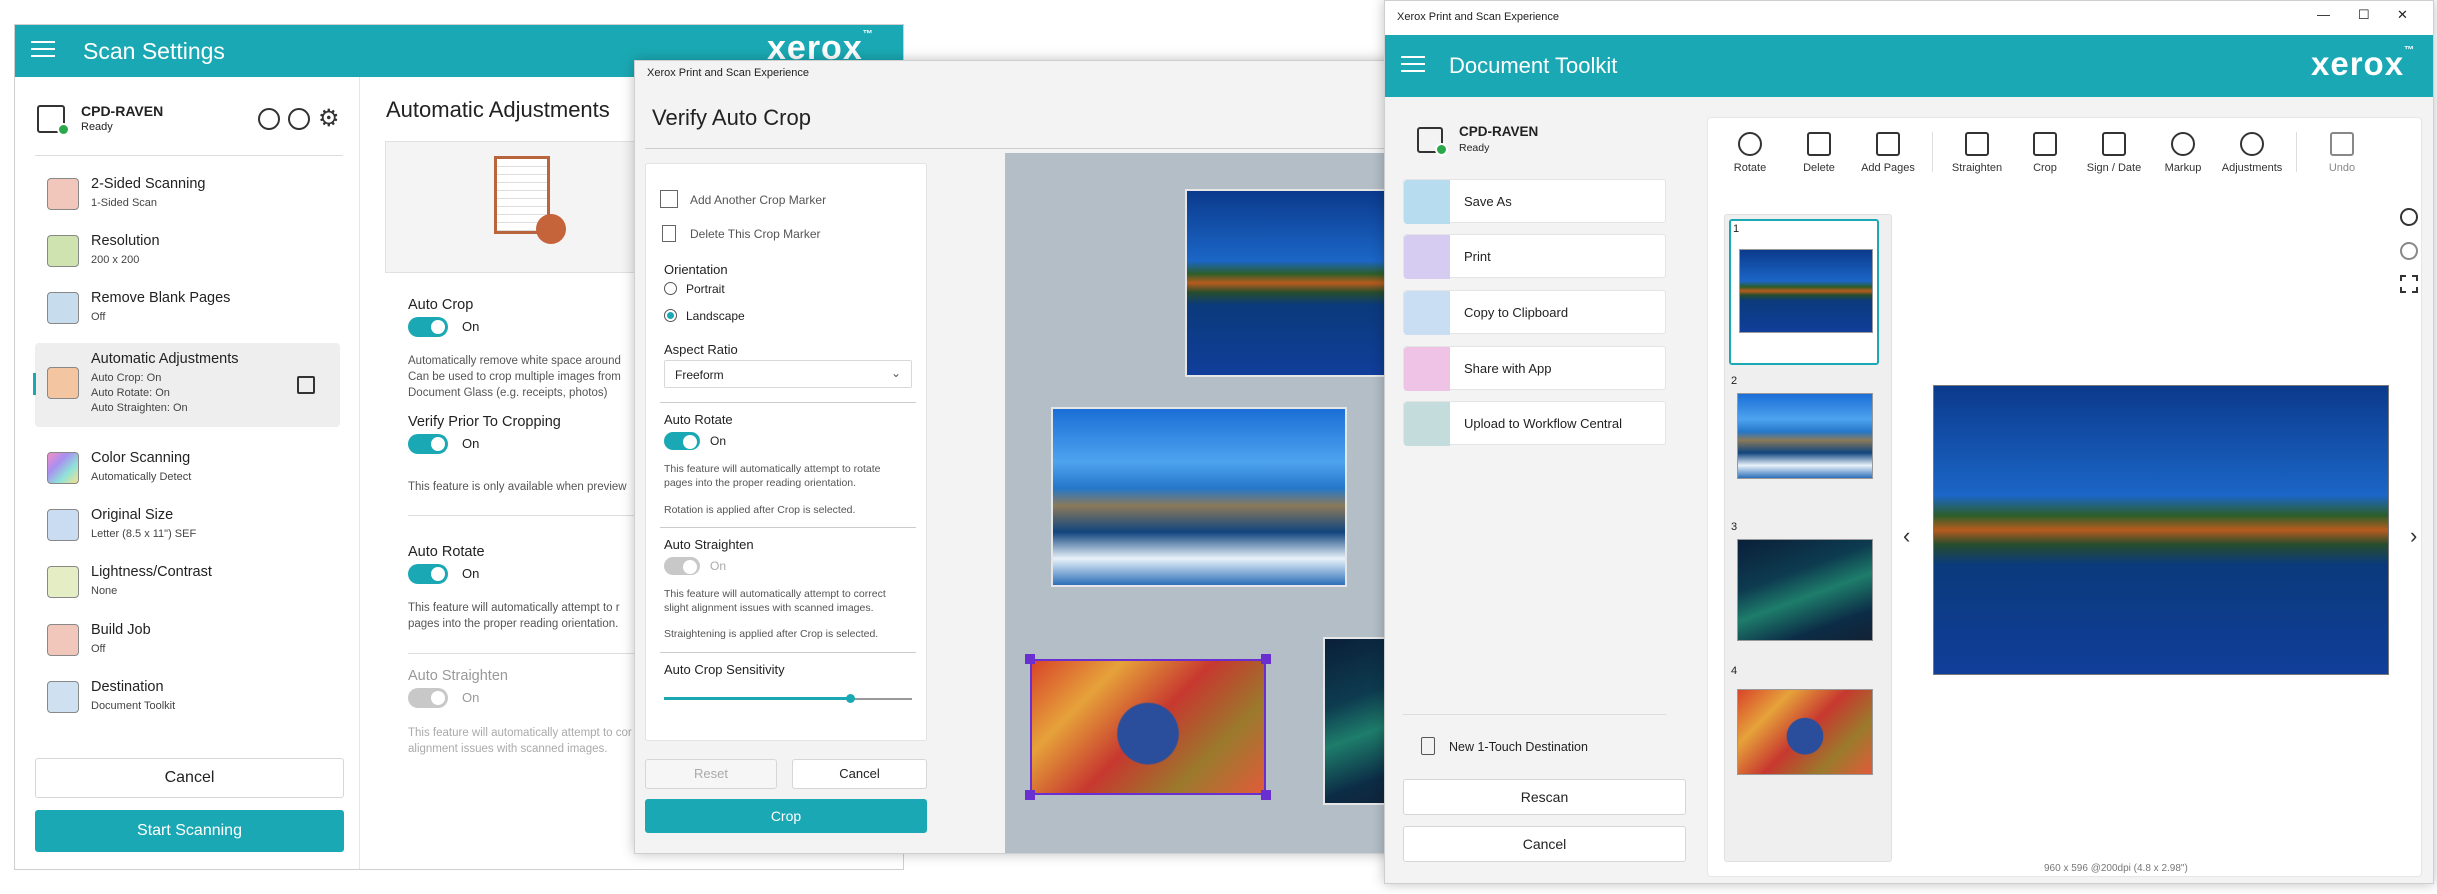  What do you see at coordinates (187, 581) in the screenshot?
I see `setting-lightness: Lightness/Contrast None` at bounding box center [187, 581].